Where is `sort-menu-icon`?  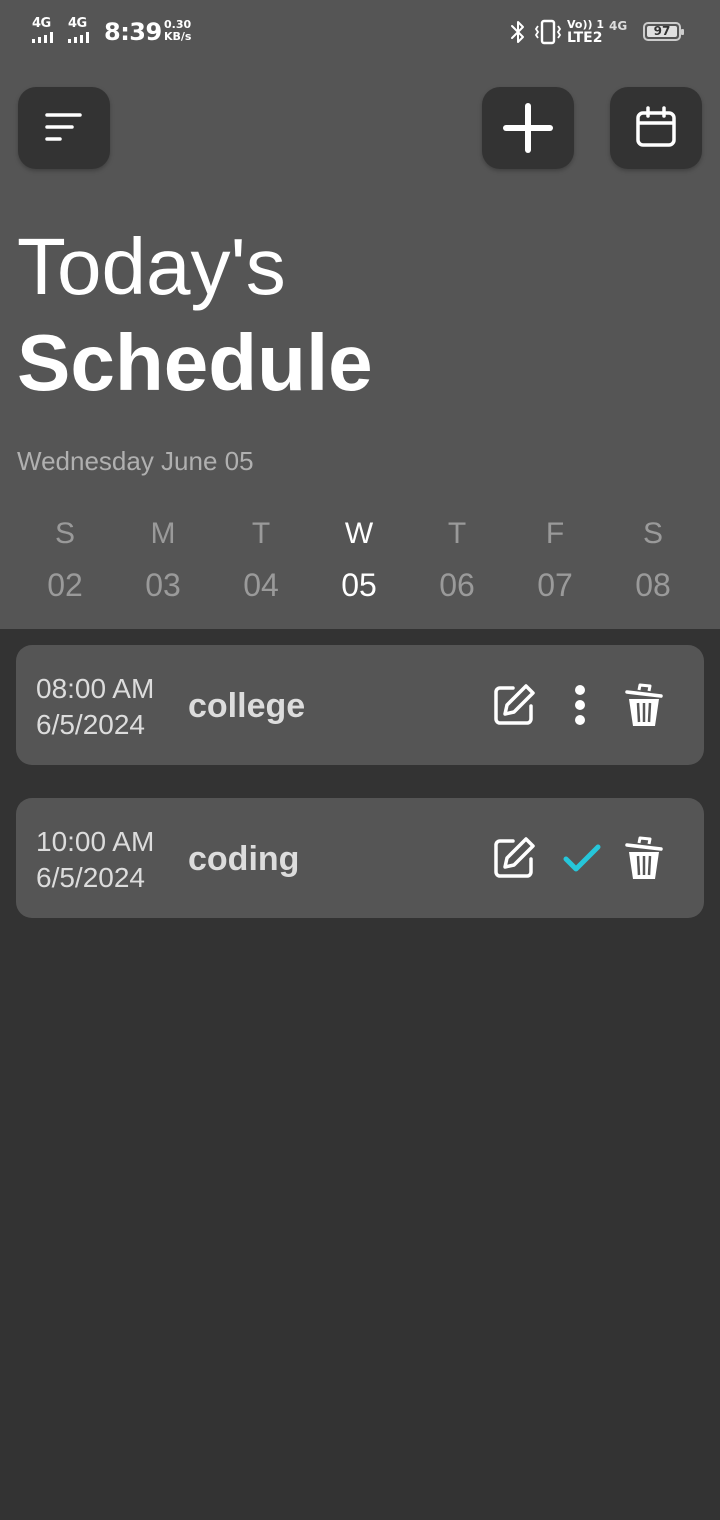 sort-menu-icon is located at coordinates (63, 127).